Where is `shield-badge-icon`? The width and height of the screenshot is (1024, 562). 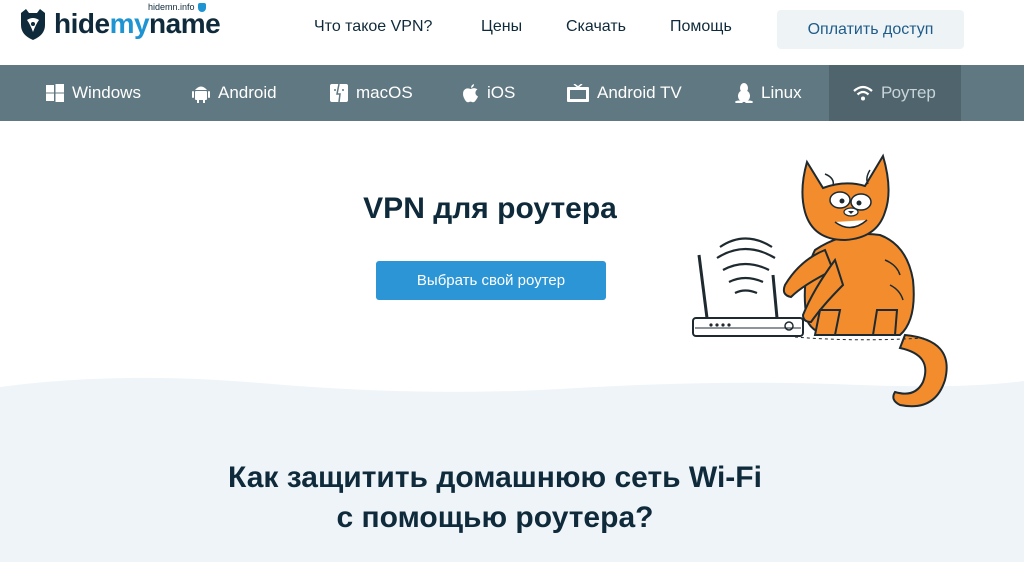 shield-badge-icon is located at coordinates (201, 7).